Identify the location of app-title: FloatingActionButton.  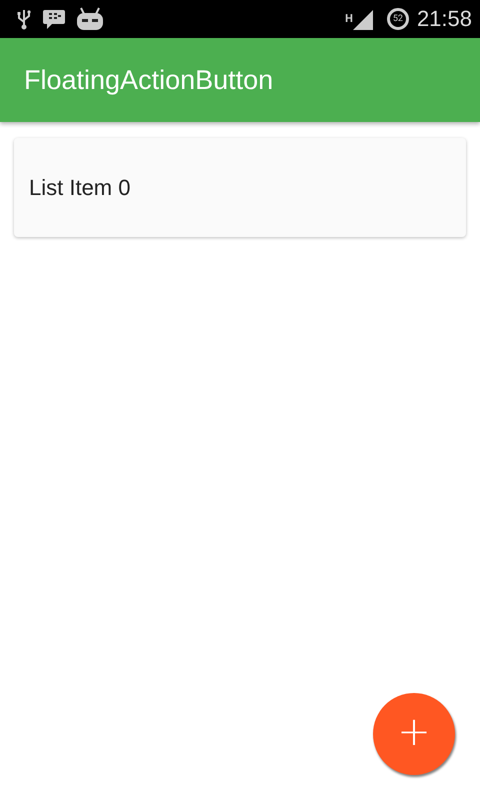
(149, 80).